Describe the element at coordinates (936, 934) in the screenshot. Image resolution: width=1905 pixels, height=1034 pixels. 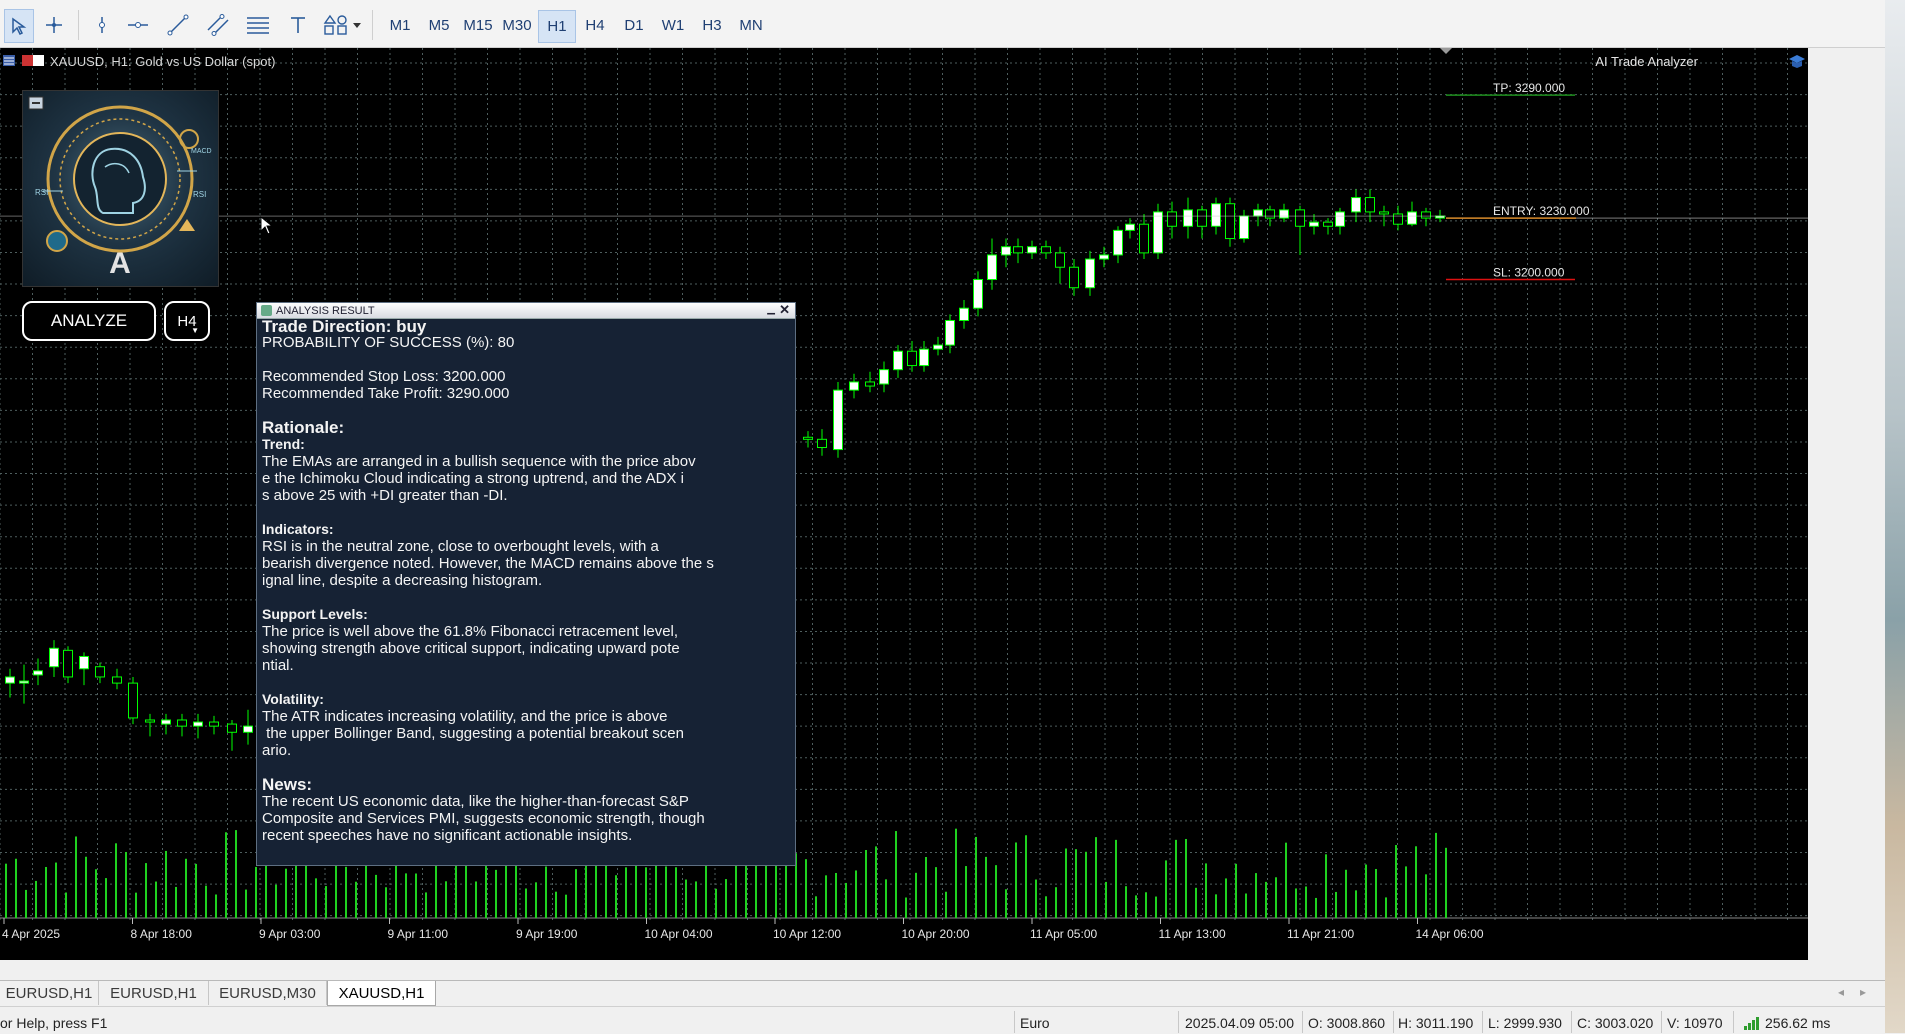
I see `time-tick-label: 10 Apr 20:00` at that location.